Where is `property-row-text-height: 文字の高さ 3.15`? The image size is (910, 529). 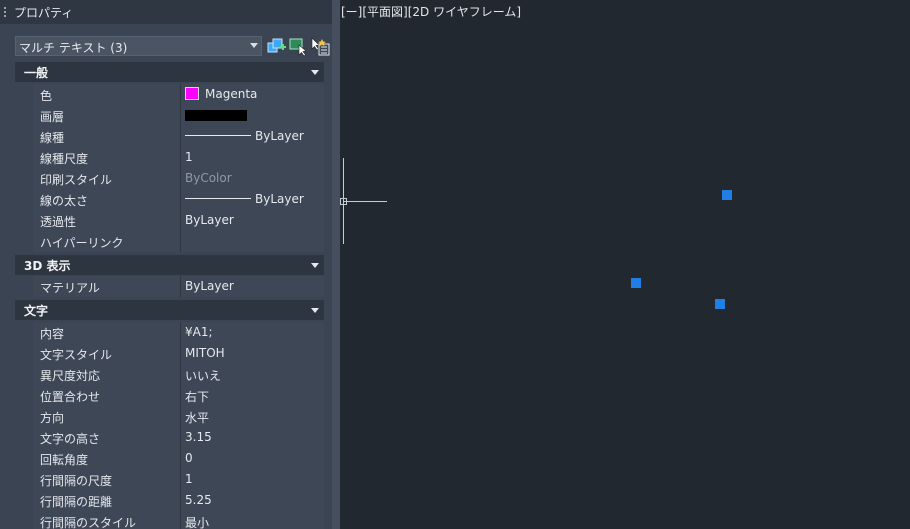
property-row-text-height: 文字の高さ 3.15 is located at coordinates (169, 437).